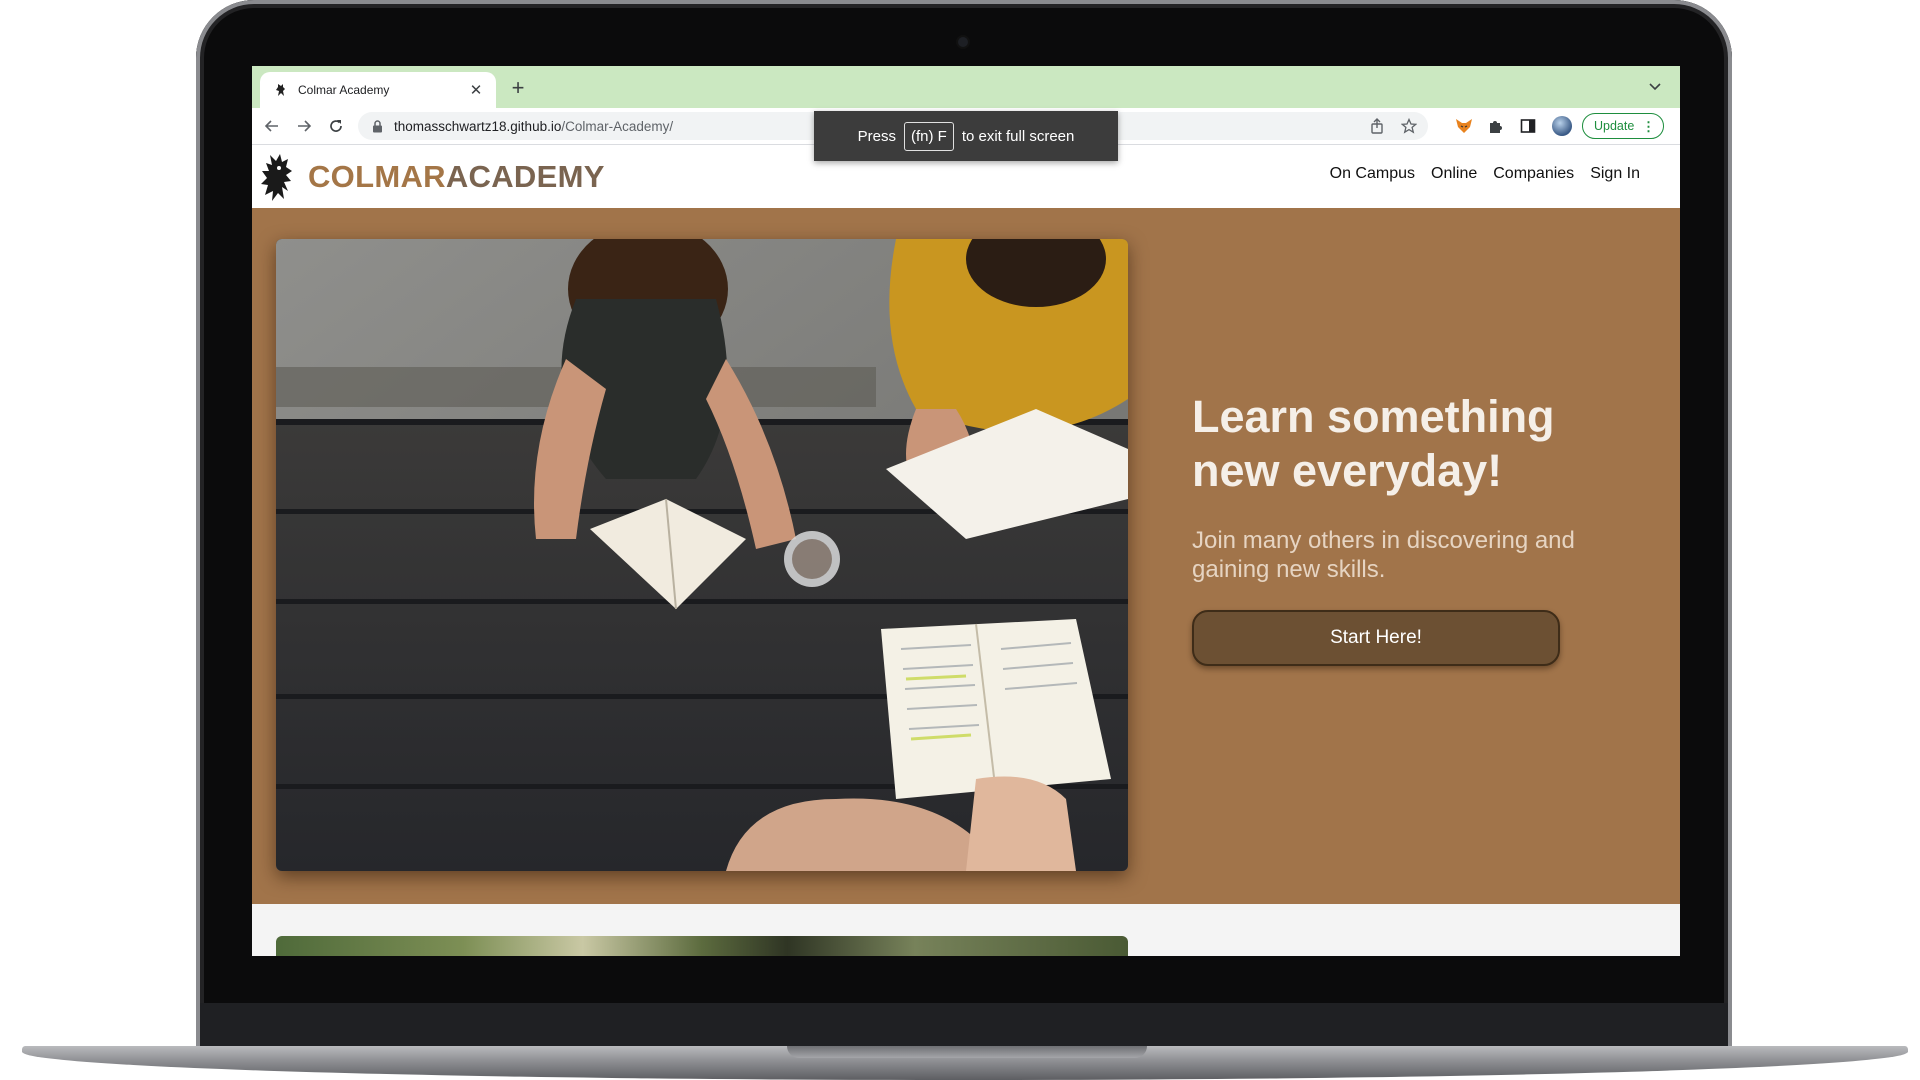  Describe the element at coordinates (1648, 126) in the screenshot. I see `menu-icon: ⋮` at that location.